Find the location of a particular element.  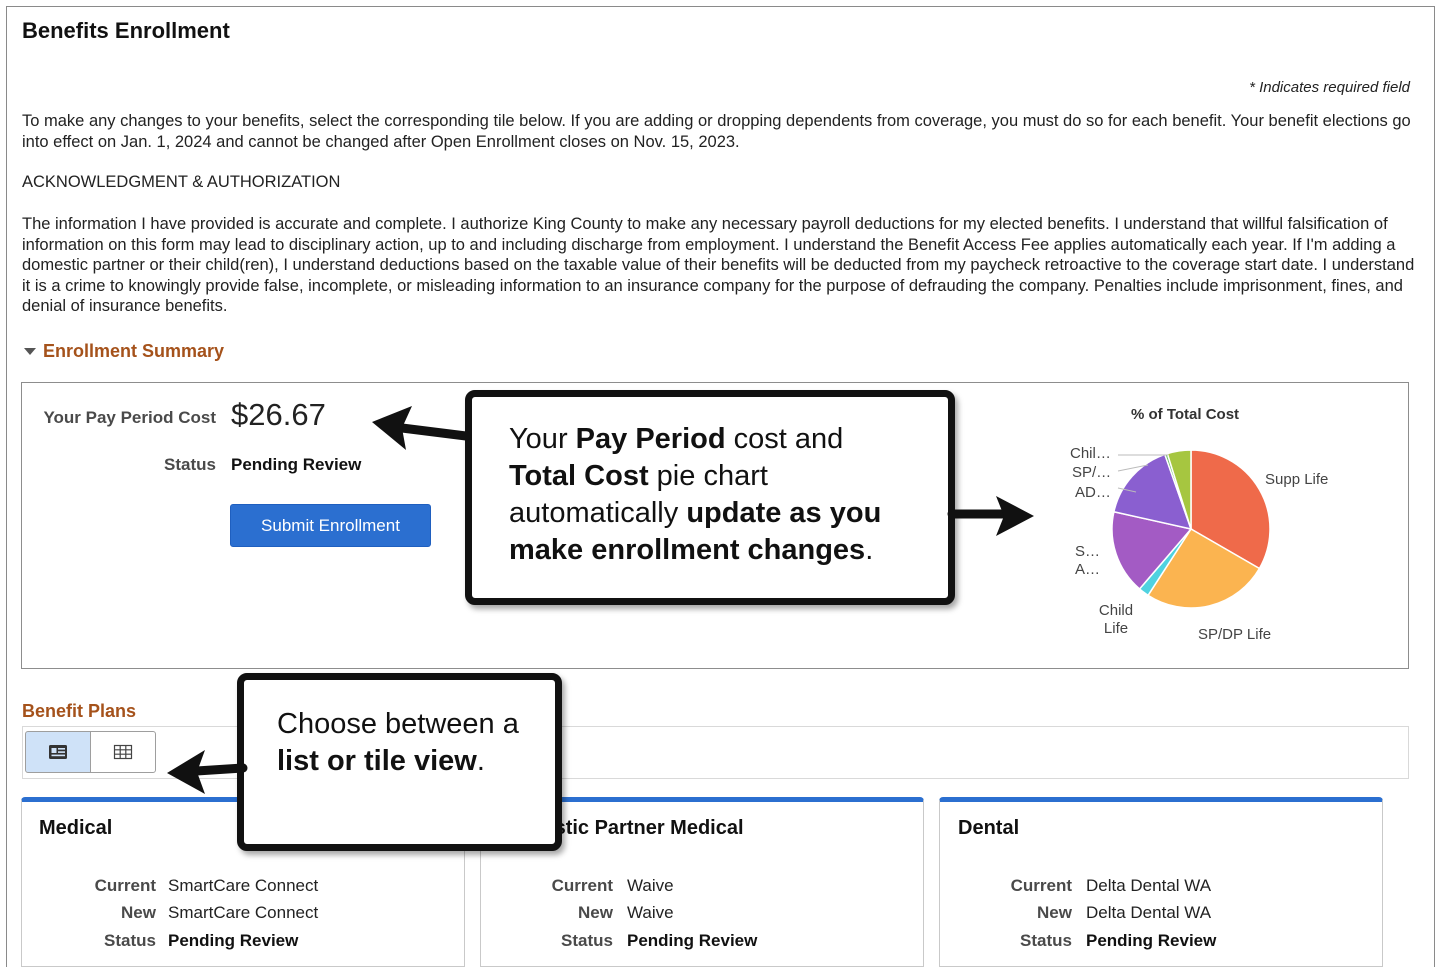

summary-status-value: Pending Review is located at coordinates (296, 464).